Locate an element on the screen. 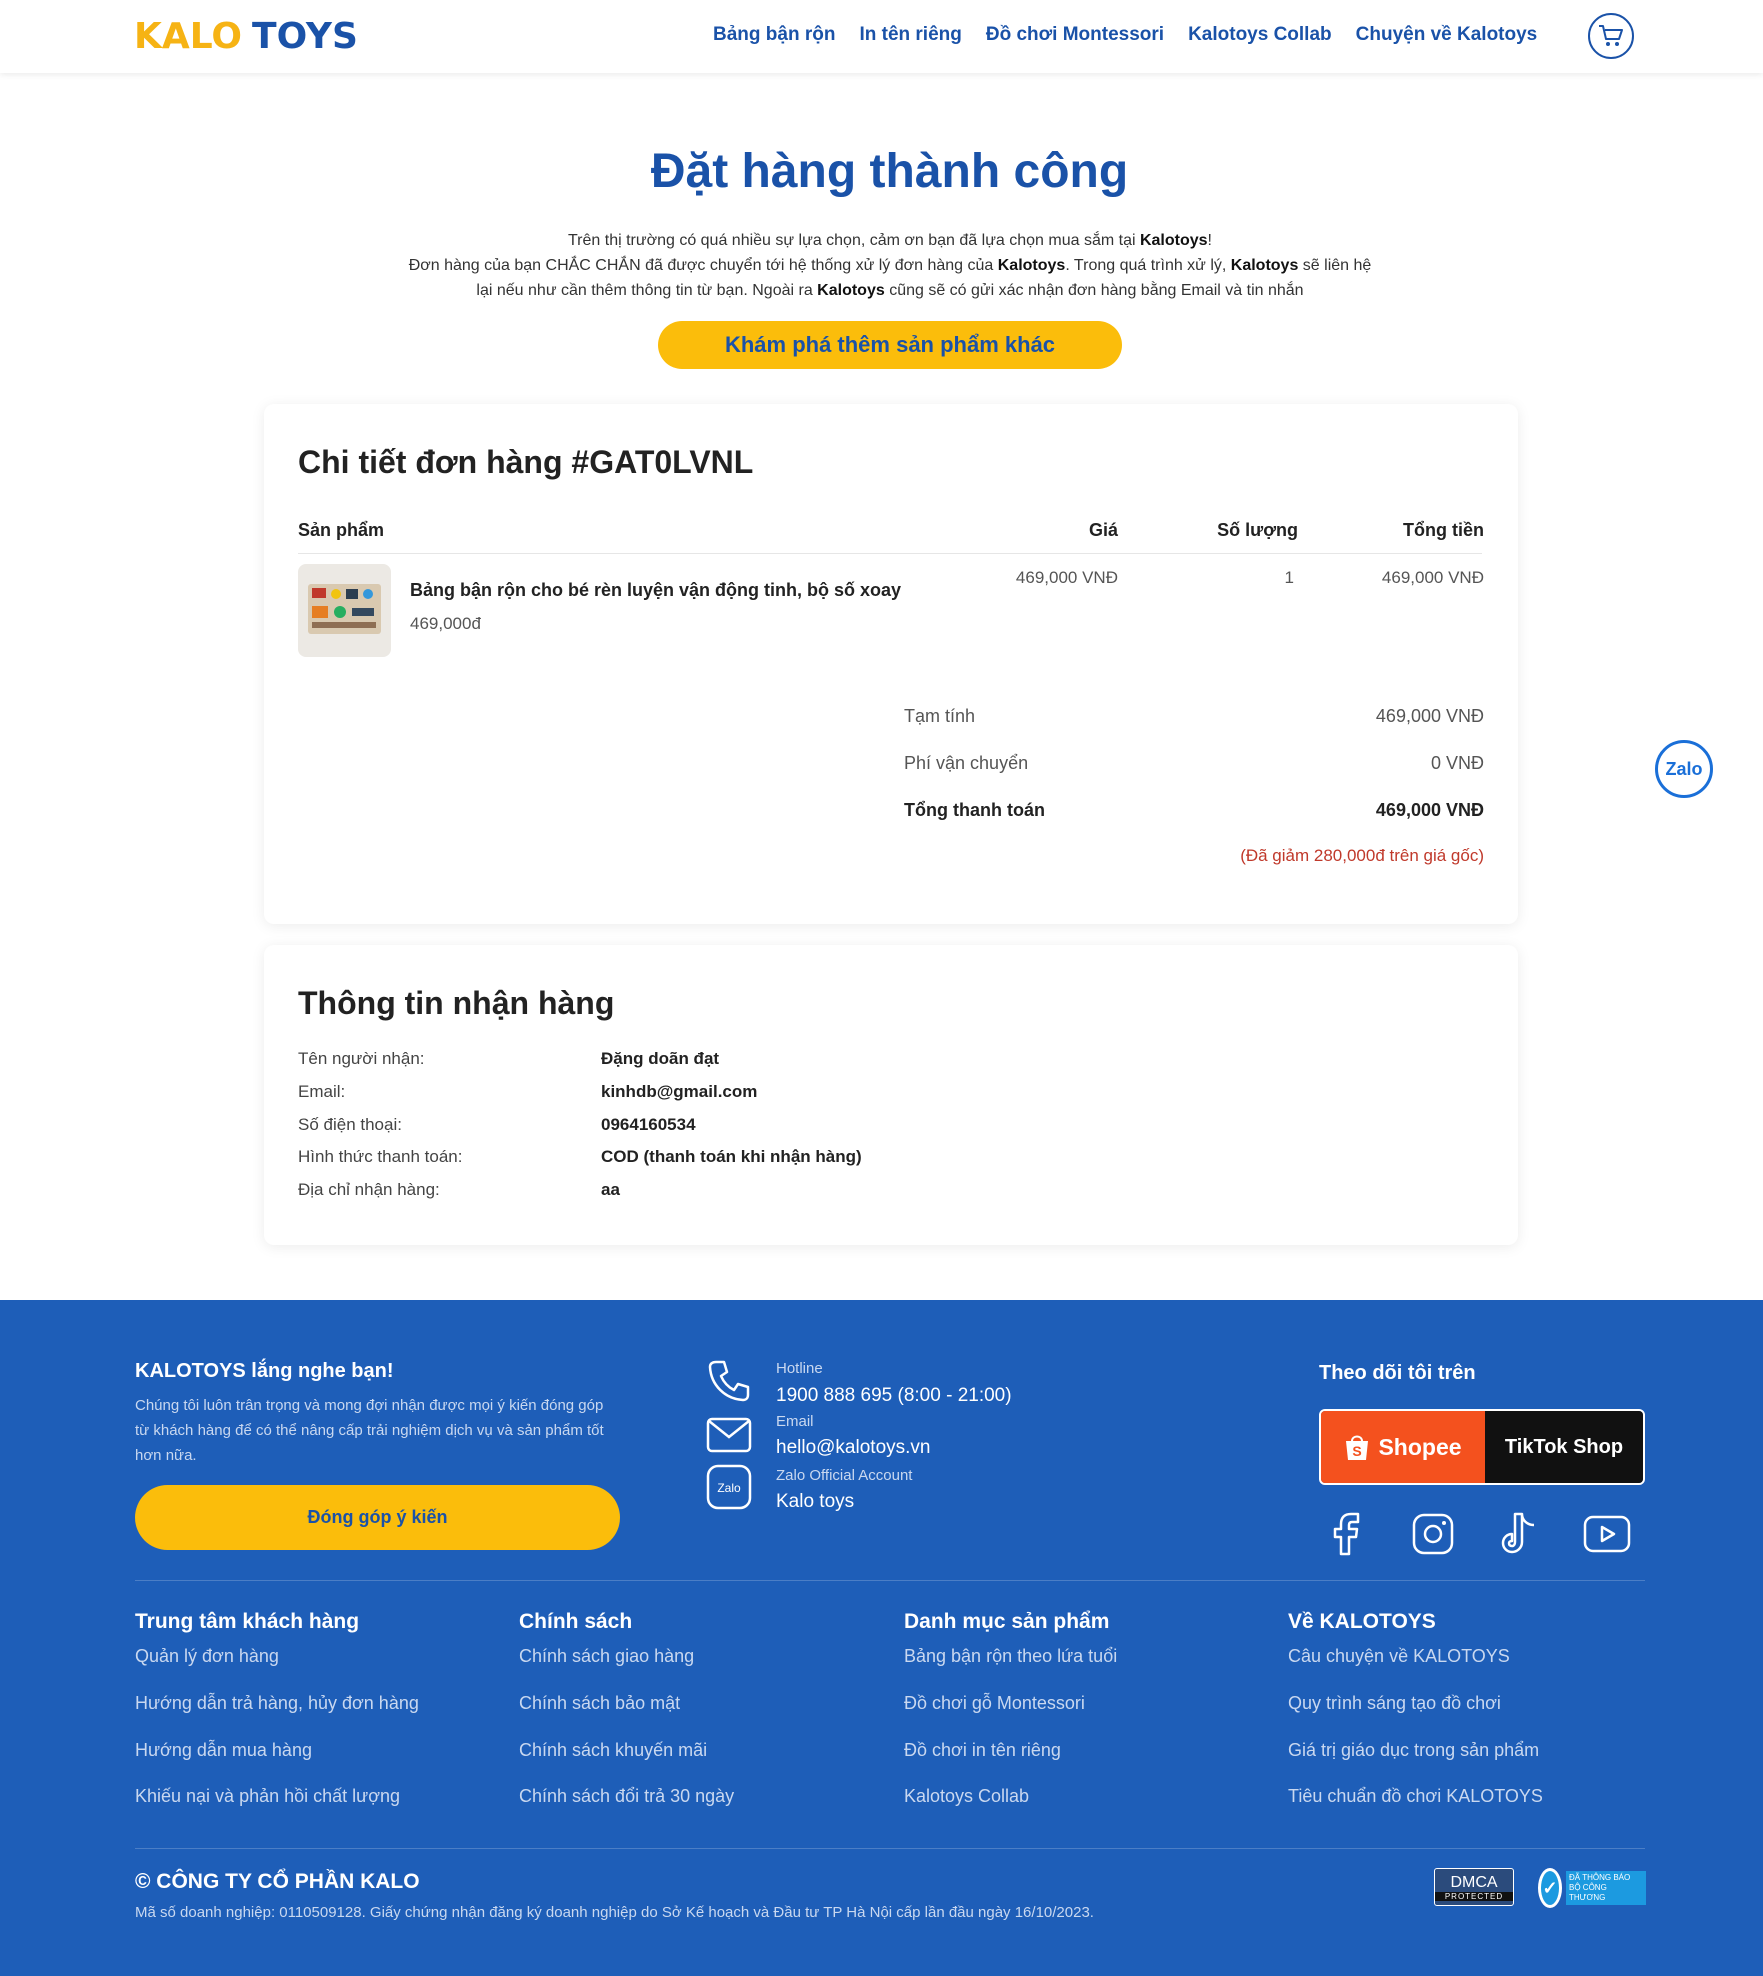 The image size is (1763, 1976). phone-icon is located at coordinates (729, 1381).